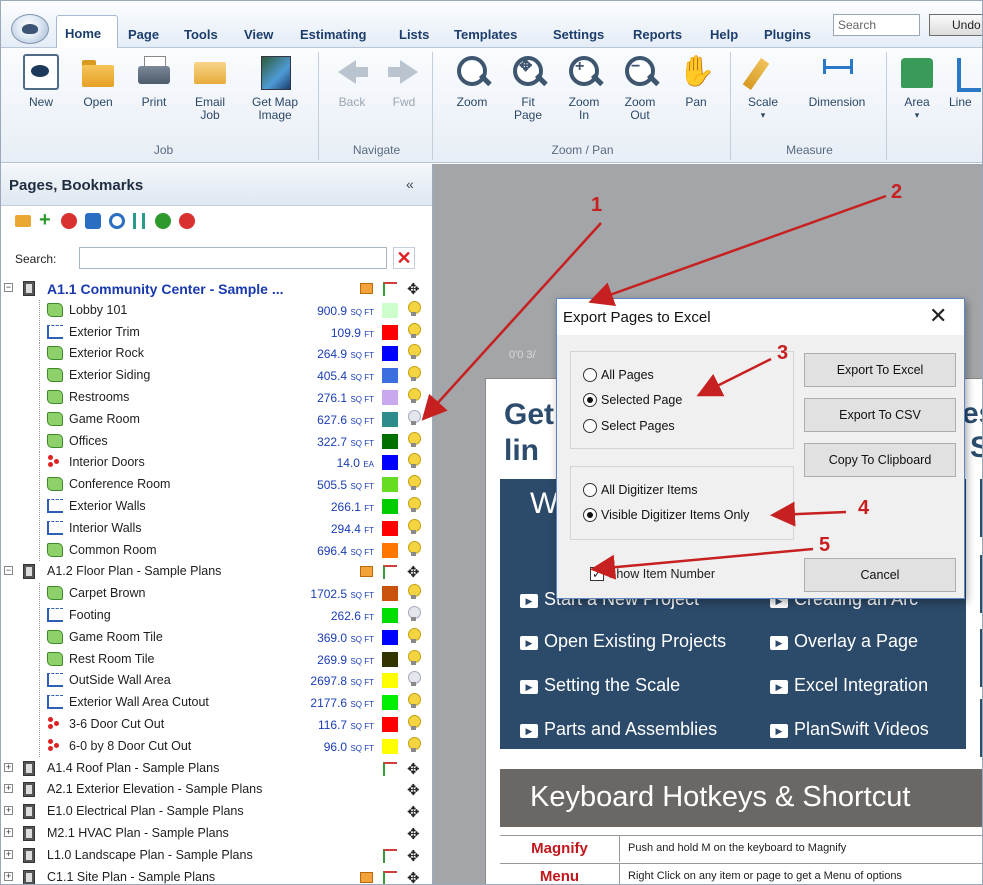 This screenshot has width=983, height=885. Describe the element at coordinates (880, 460) in the screenshot. I see `copy-to-clipboard-button: Copy To Clipboard` at that location.